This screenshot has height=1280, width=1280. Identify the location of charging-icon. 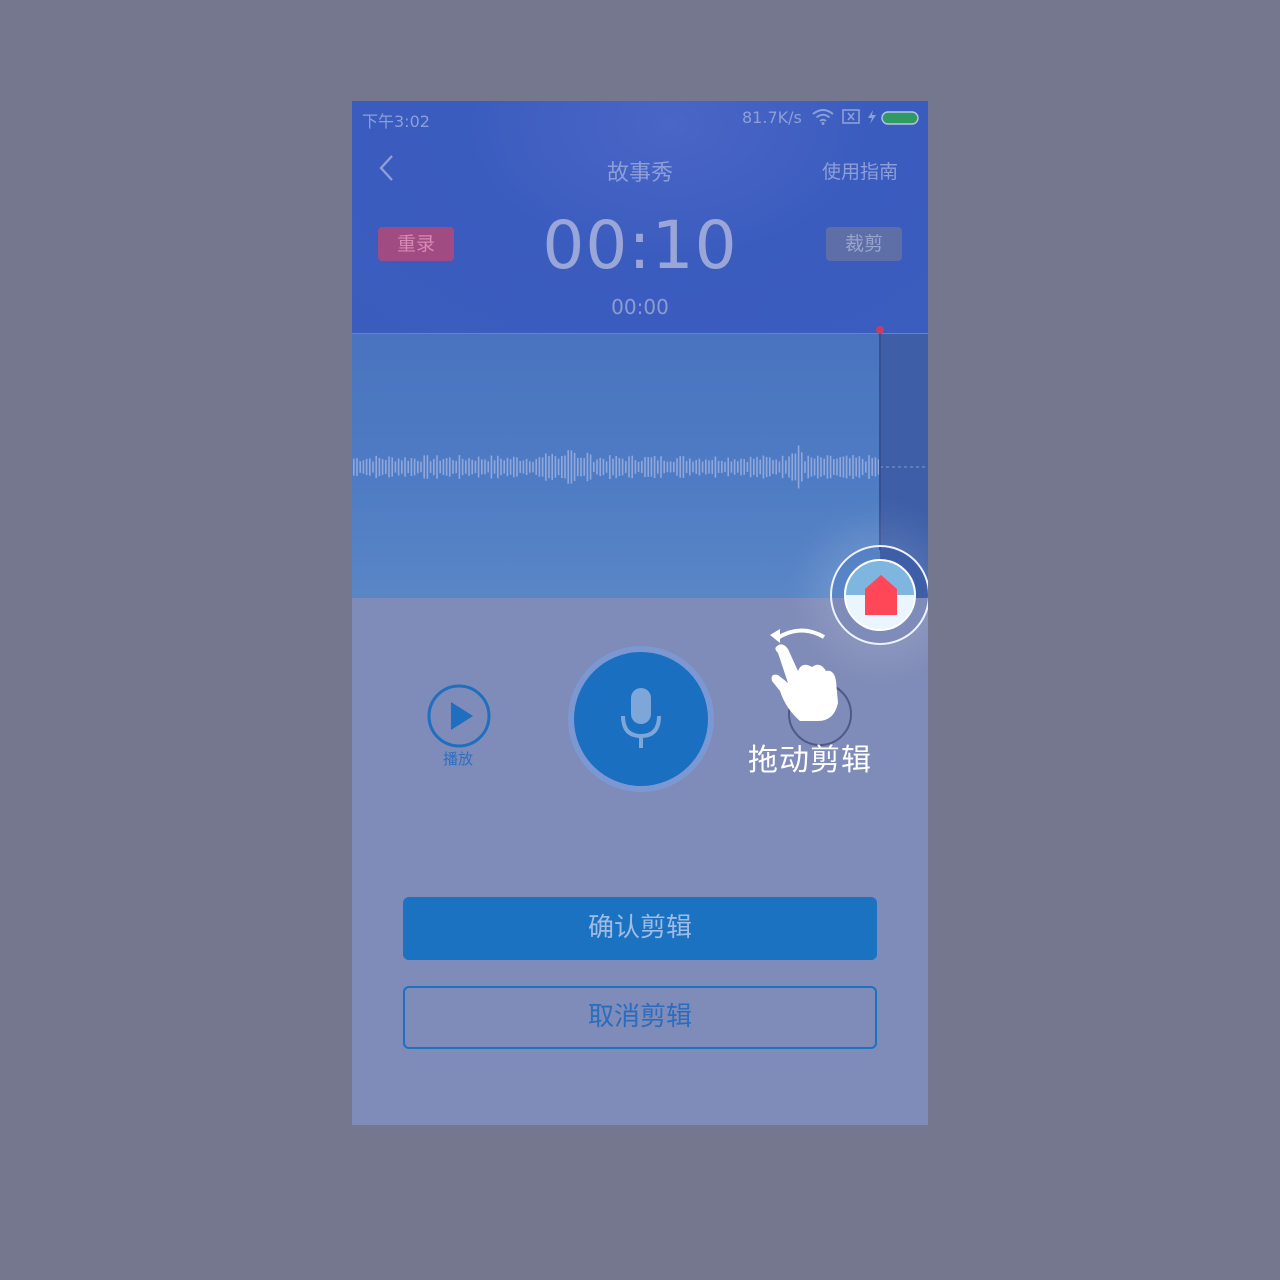
(872, 117).